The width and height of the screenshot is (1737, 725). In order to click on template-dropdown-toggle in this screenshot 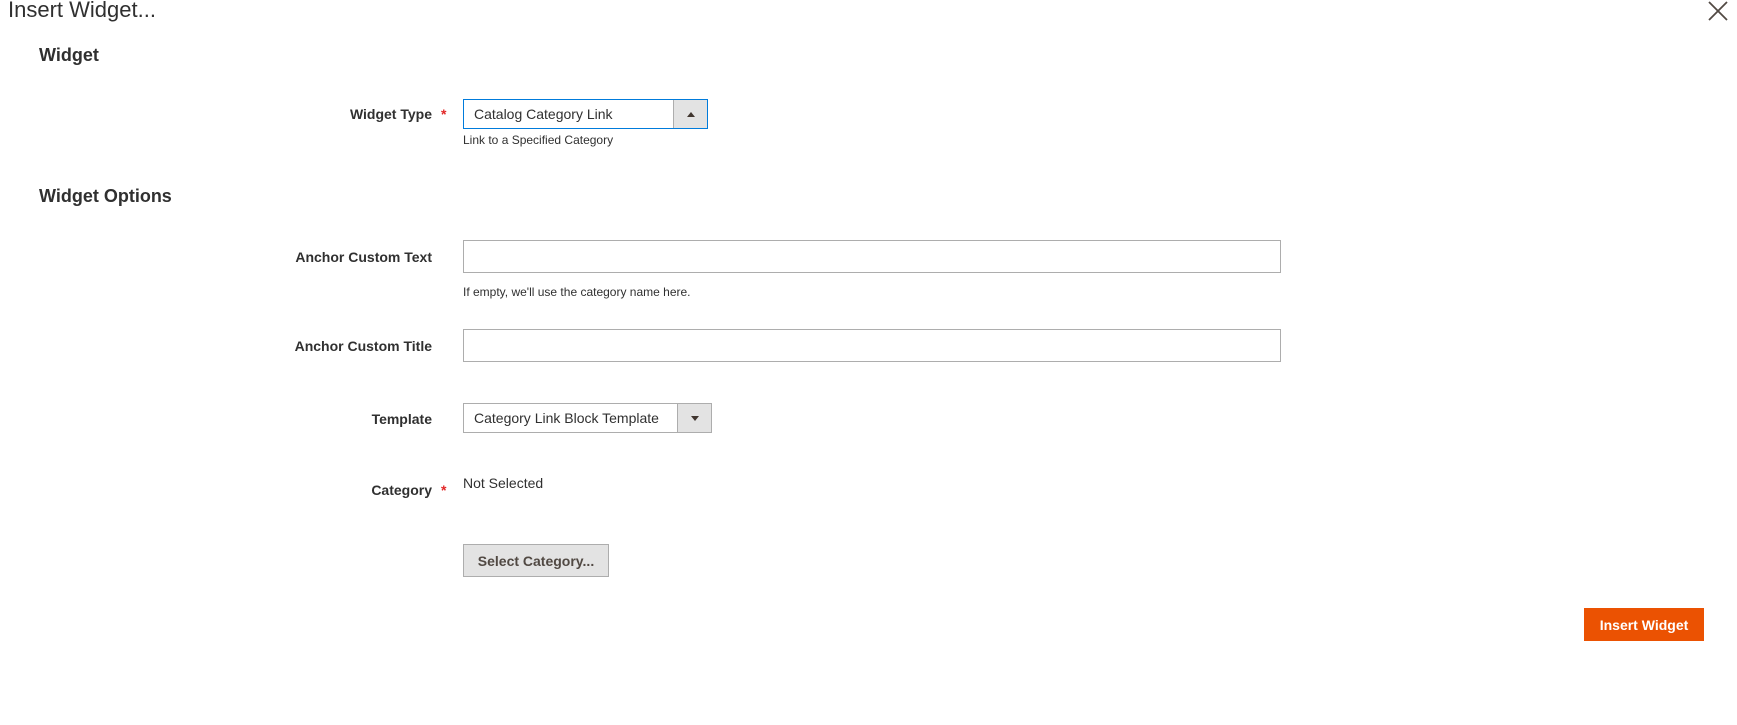, I will do `click(694, 418)`.